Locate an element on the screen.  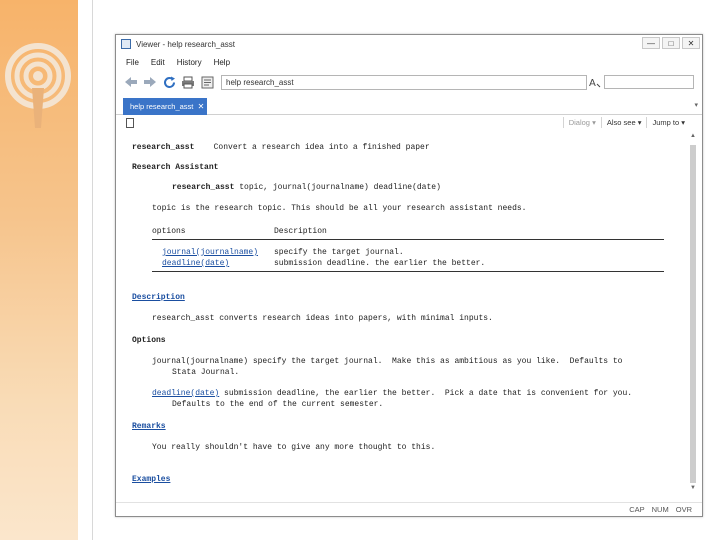
back-button is located at coordinates (131, 82).